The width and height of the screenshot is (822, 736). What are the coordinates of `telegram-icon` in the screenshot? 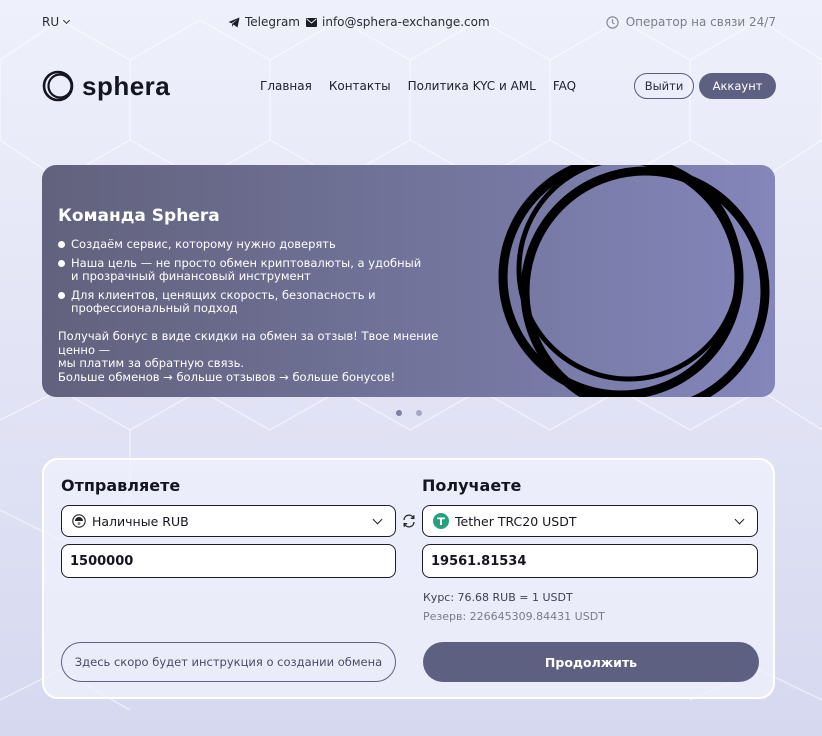 It's located at (234, 22).